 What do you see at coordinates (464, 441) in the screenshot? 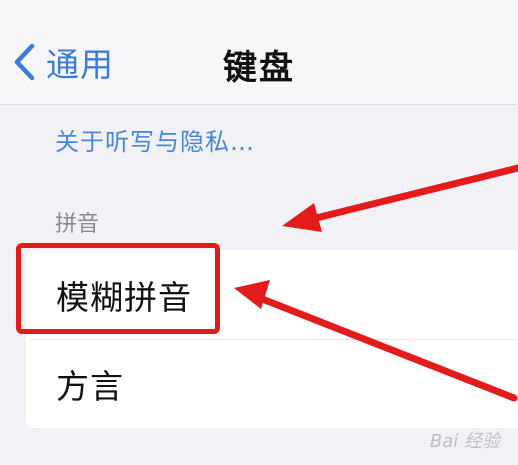
I see `watermark: Bai 经验` at bounding box center [464, 441].